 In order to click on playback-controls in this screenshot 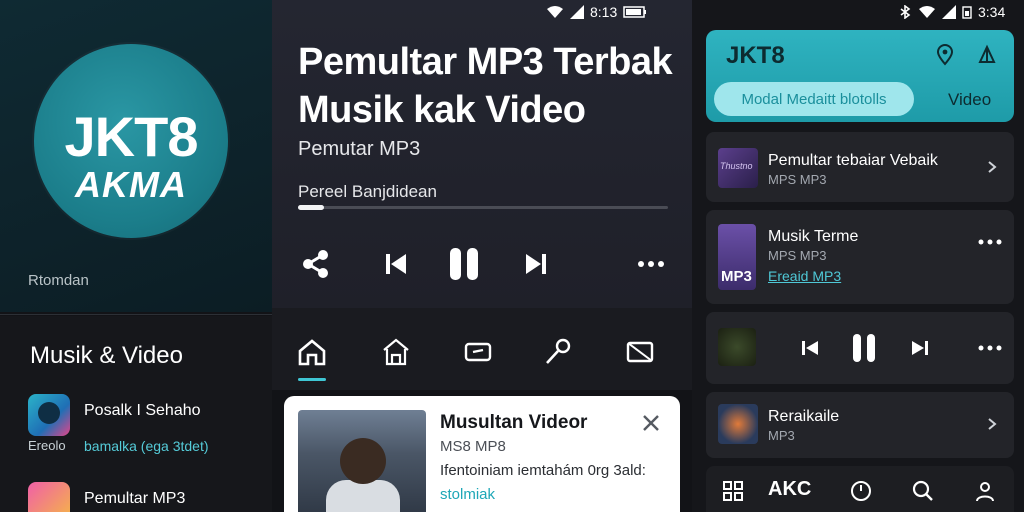, I will do `click(483, 264)`.